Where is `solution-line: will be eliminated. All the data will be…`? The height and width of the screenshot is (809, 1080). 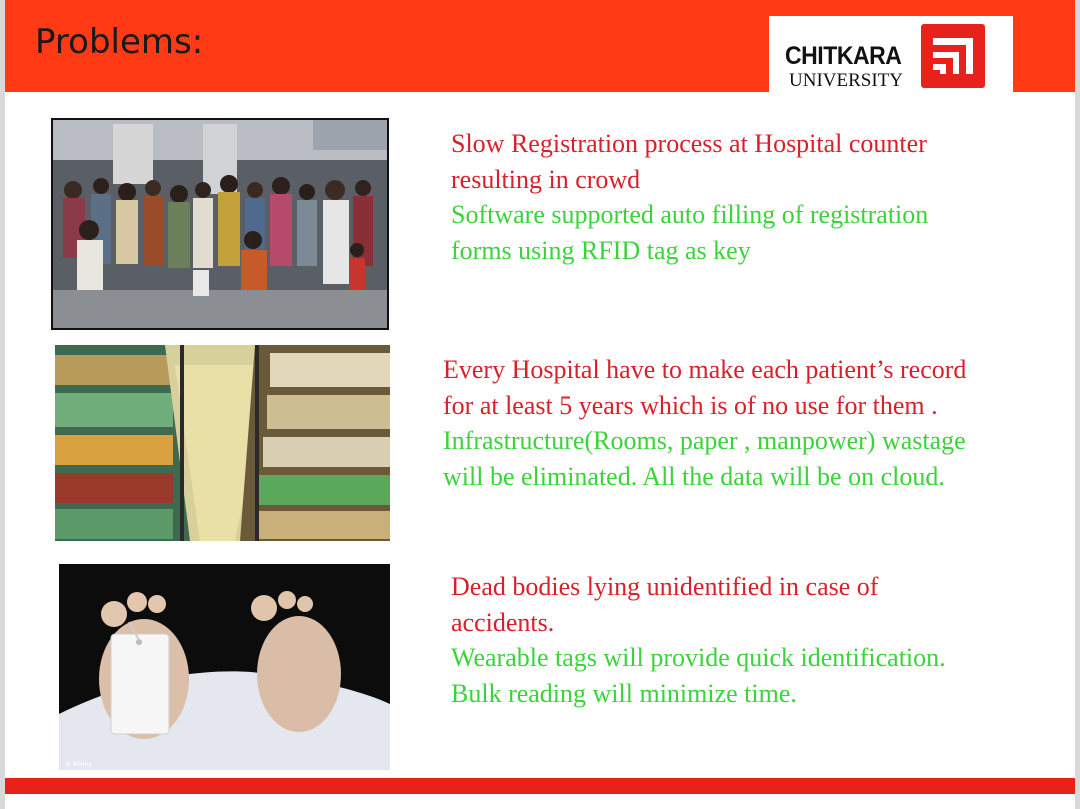 solution-line: will be eliminated. All the data will be… is located at coordinates (694, 476).